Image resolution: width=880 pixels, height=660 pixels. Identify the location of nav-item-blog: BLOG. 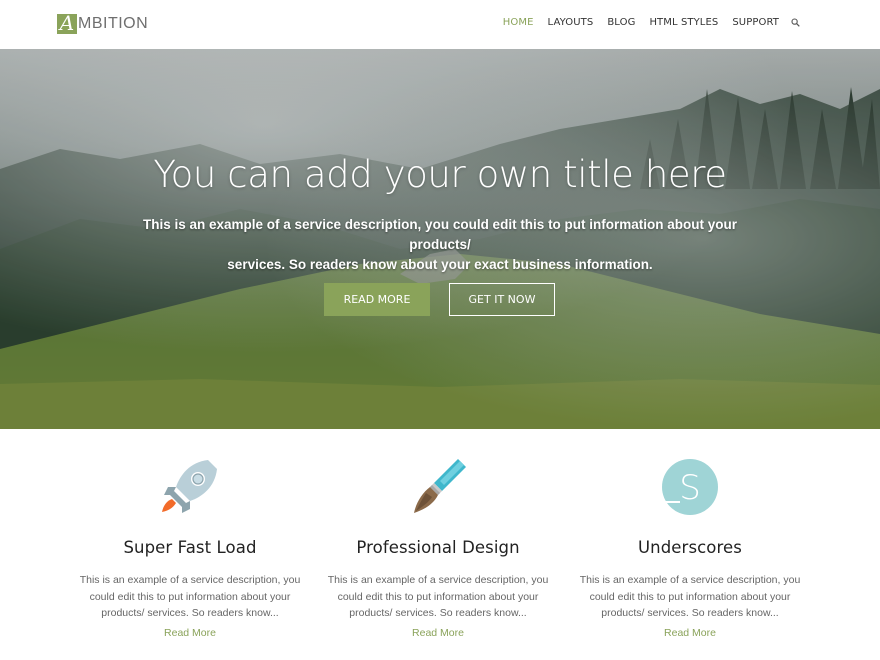
(621, 22).